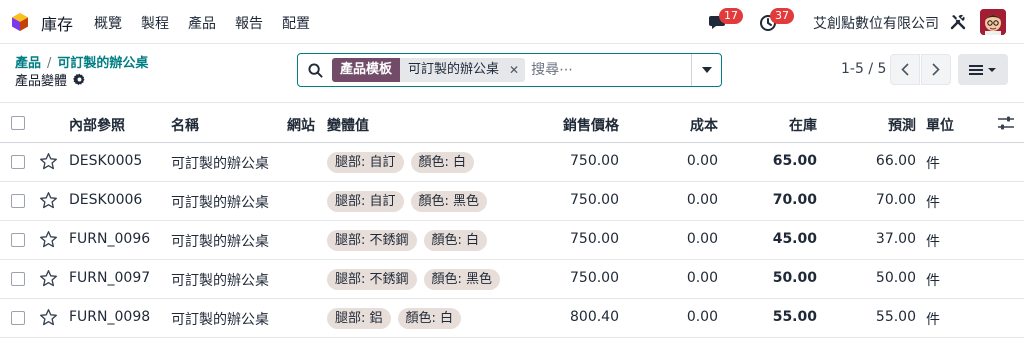 The image size is (1024, 345). I want to click on select-all-checkbox, so click(18, 123).